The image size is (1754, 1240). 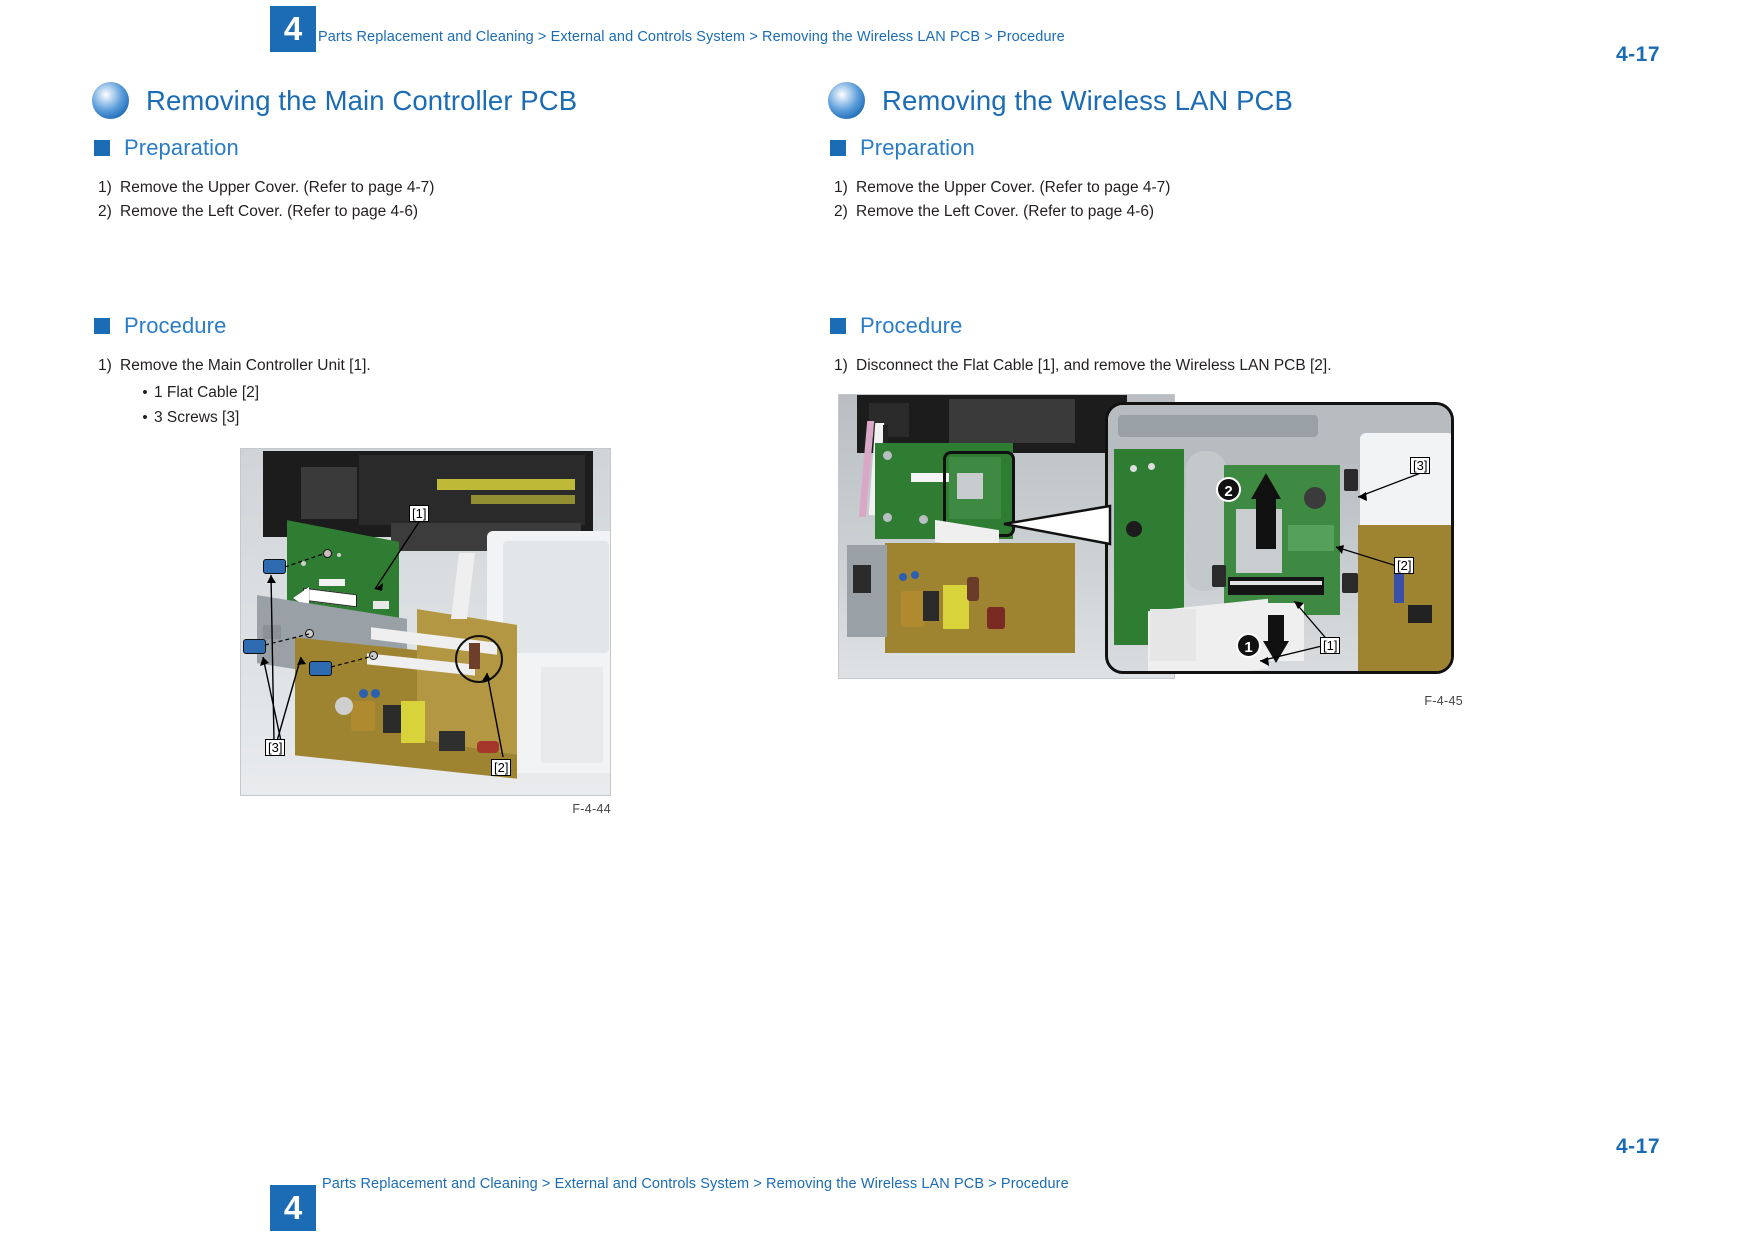 I want to click on section-title-text: Removing the Wireless LAN PCB, so click(x=1087, y=100).